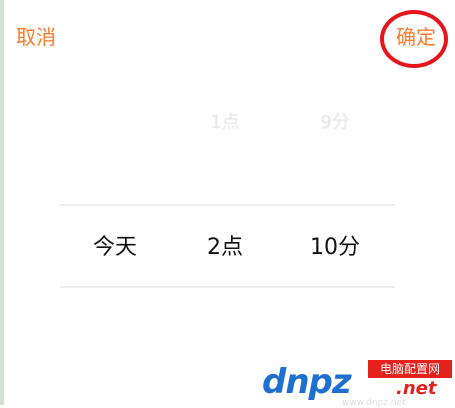  I want to click on selection-divider-top, so click(227, 205).